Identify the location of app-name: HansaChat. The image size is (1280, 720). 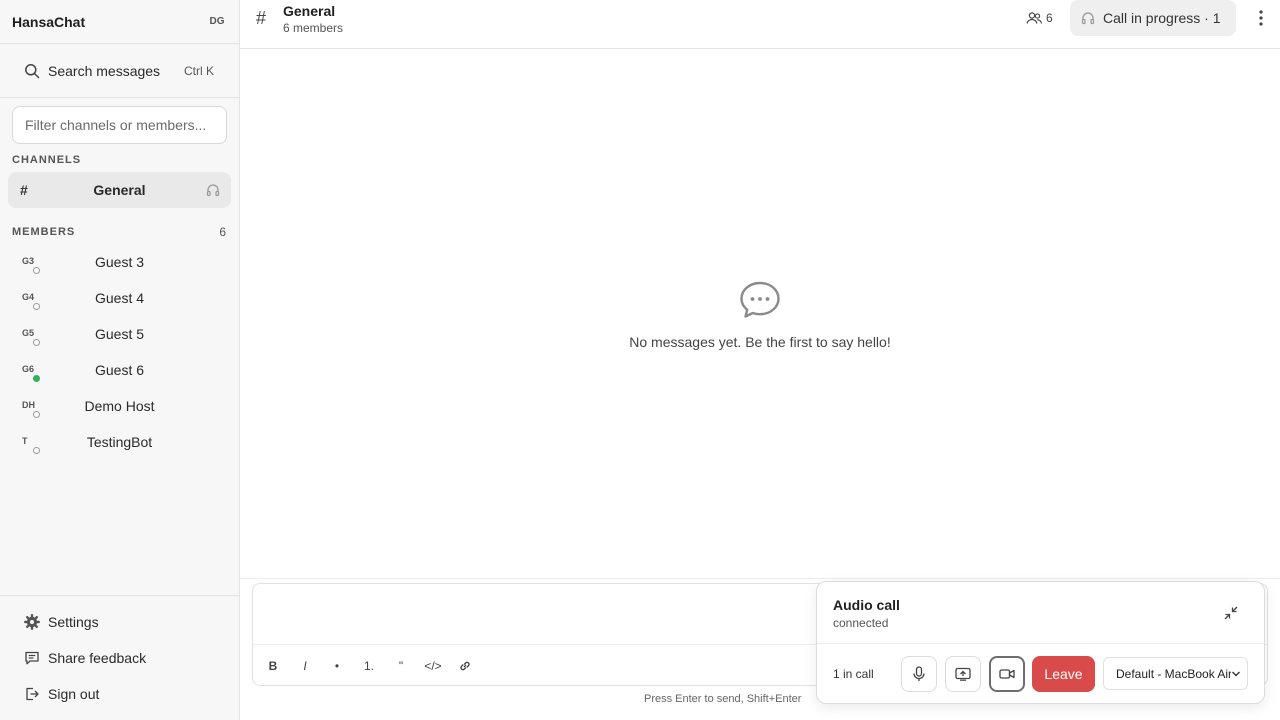
(49, 22).